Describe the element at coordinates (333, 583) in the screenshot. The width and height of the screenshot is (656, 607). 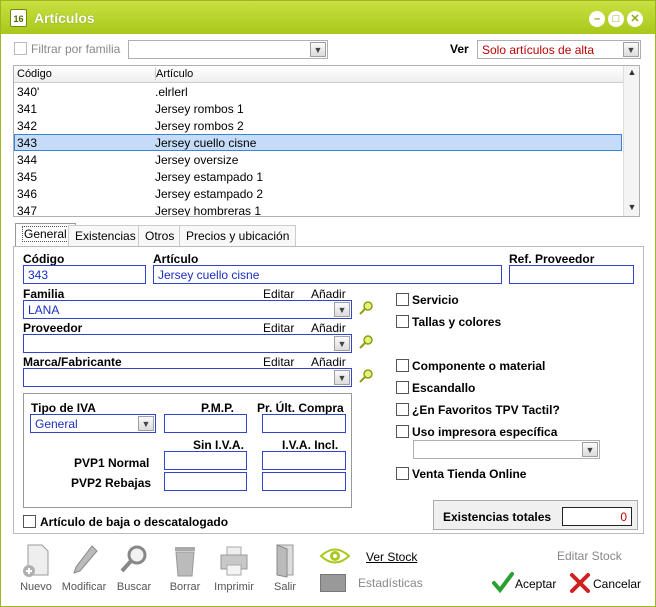
I see `statistics-icon` at that location.